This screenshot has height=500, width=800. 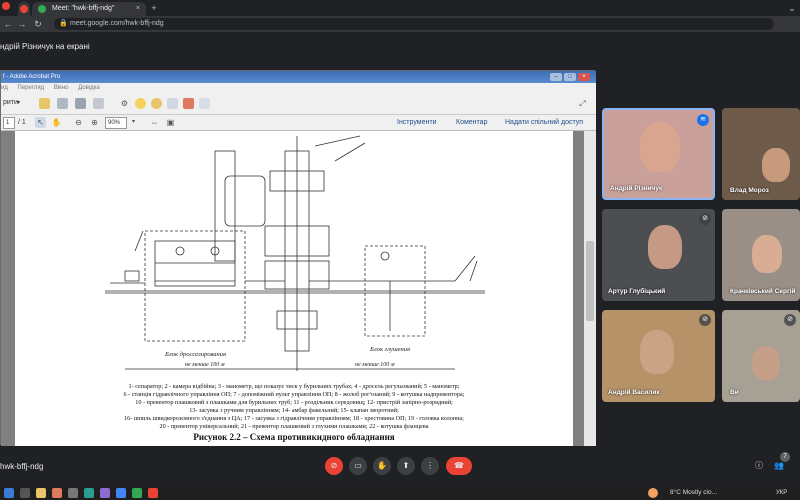 What do you see at coordinates (18, 102) in the screenshot?
I see `chevron-down-icon: ▾` at bounding box center [18, 102].